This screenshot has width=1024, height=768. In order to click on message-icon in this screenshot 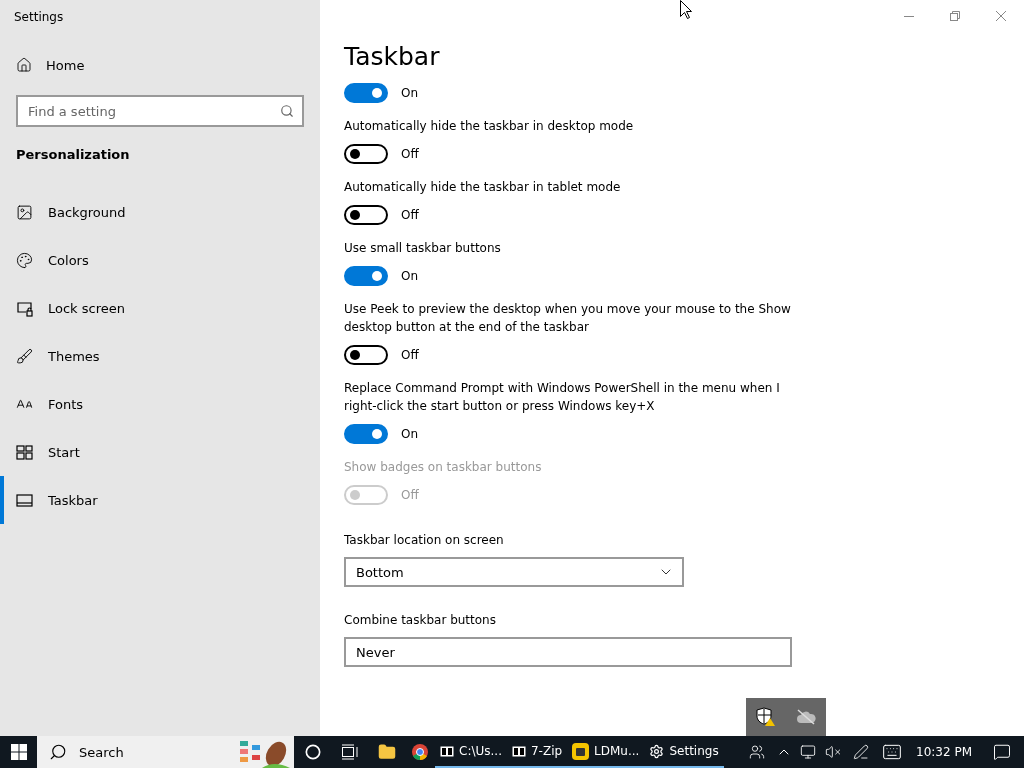, I will do `click(1002, 752)`.